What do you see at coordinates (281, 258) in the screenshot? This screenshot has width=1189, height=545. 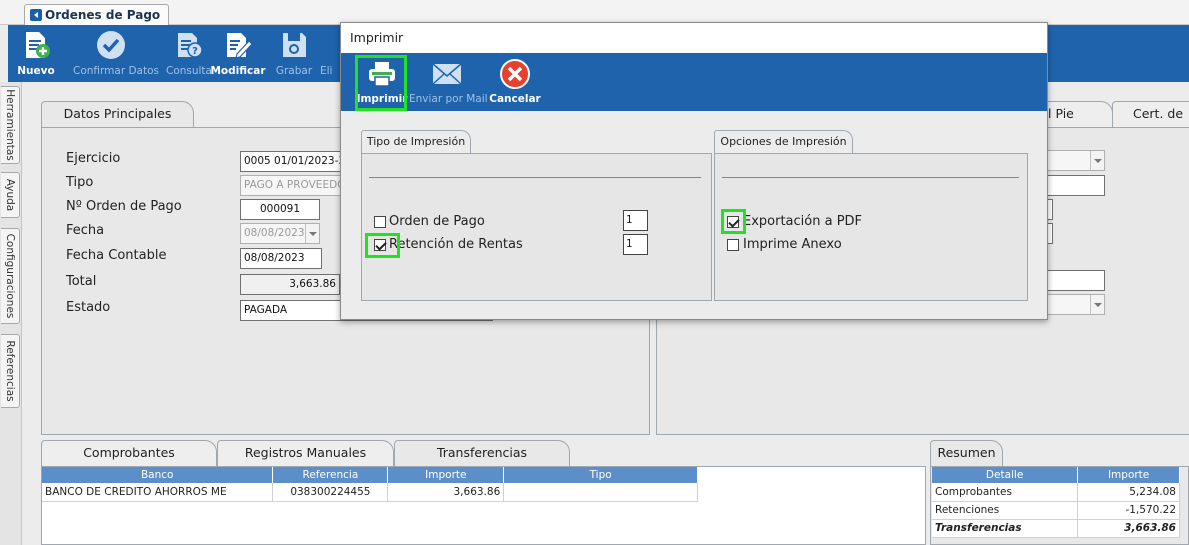 I see `fecha-contable-field: 08/08/2023` at bounding box center [281, 258].